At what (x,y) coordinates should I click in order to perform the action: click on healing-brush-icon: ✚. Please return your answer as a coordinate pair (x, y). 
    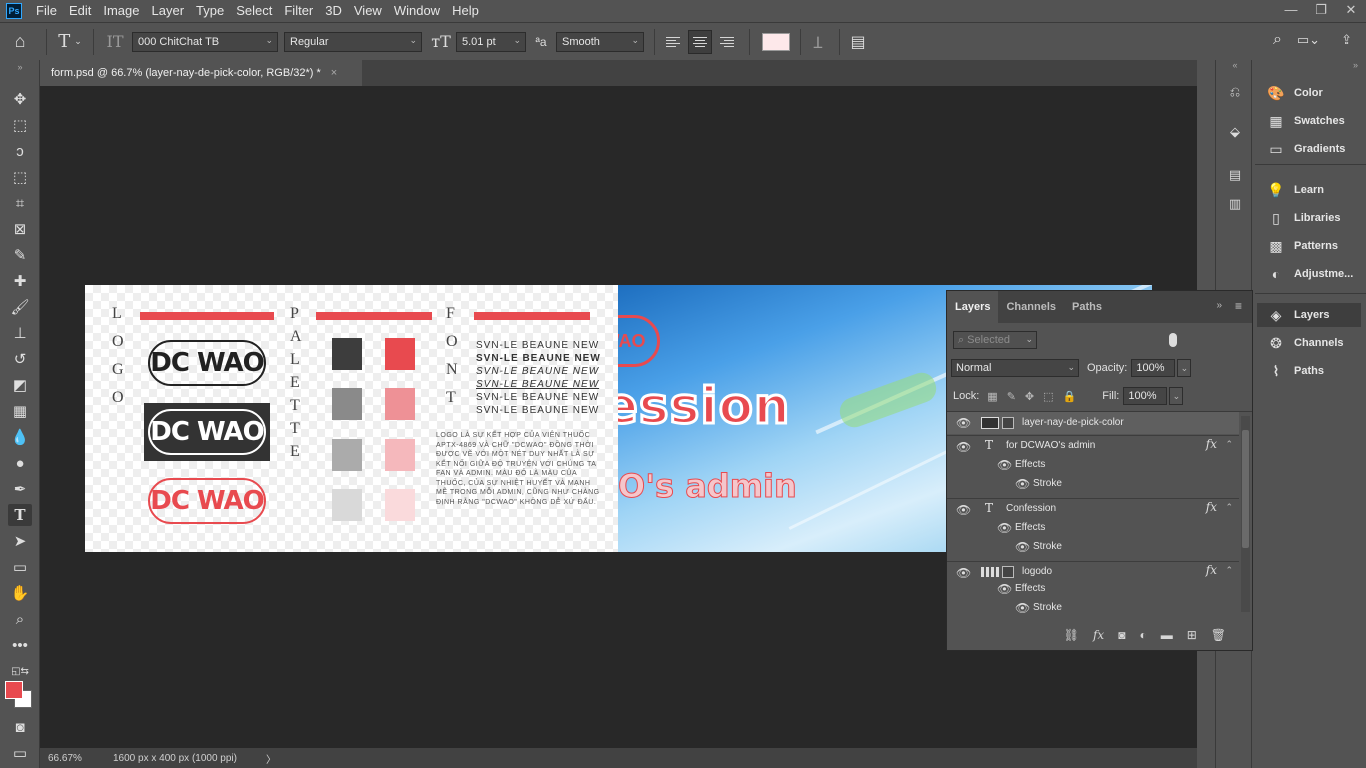
    Looking at the image, I should click on (20, 281).